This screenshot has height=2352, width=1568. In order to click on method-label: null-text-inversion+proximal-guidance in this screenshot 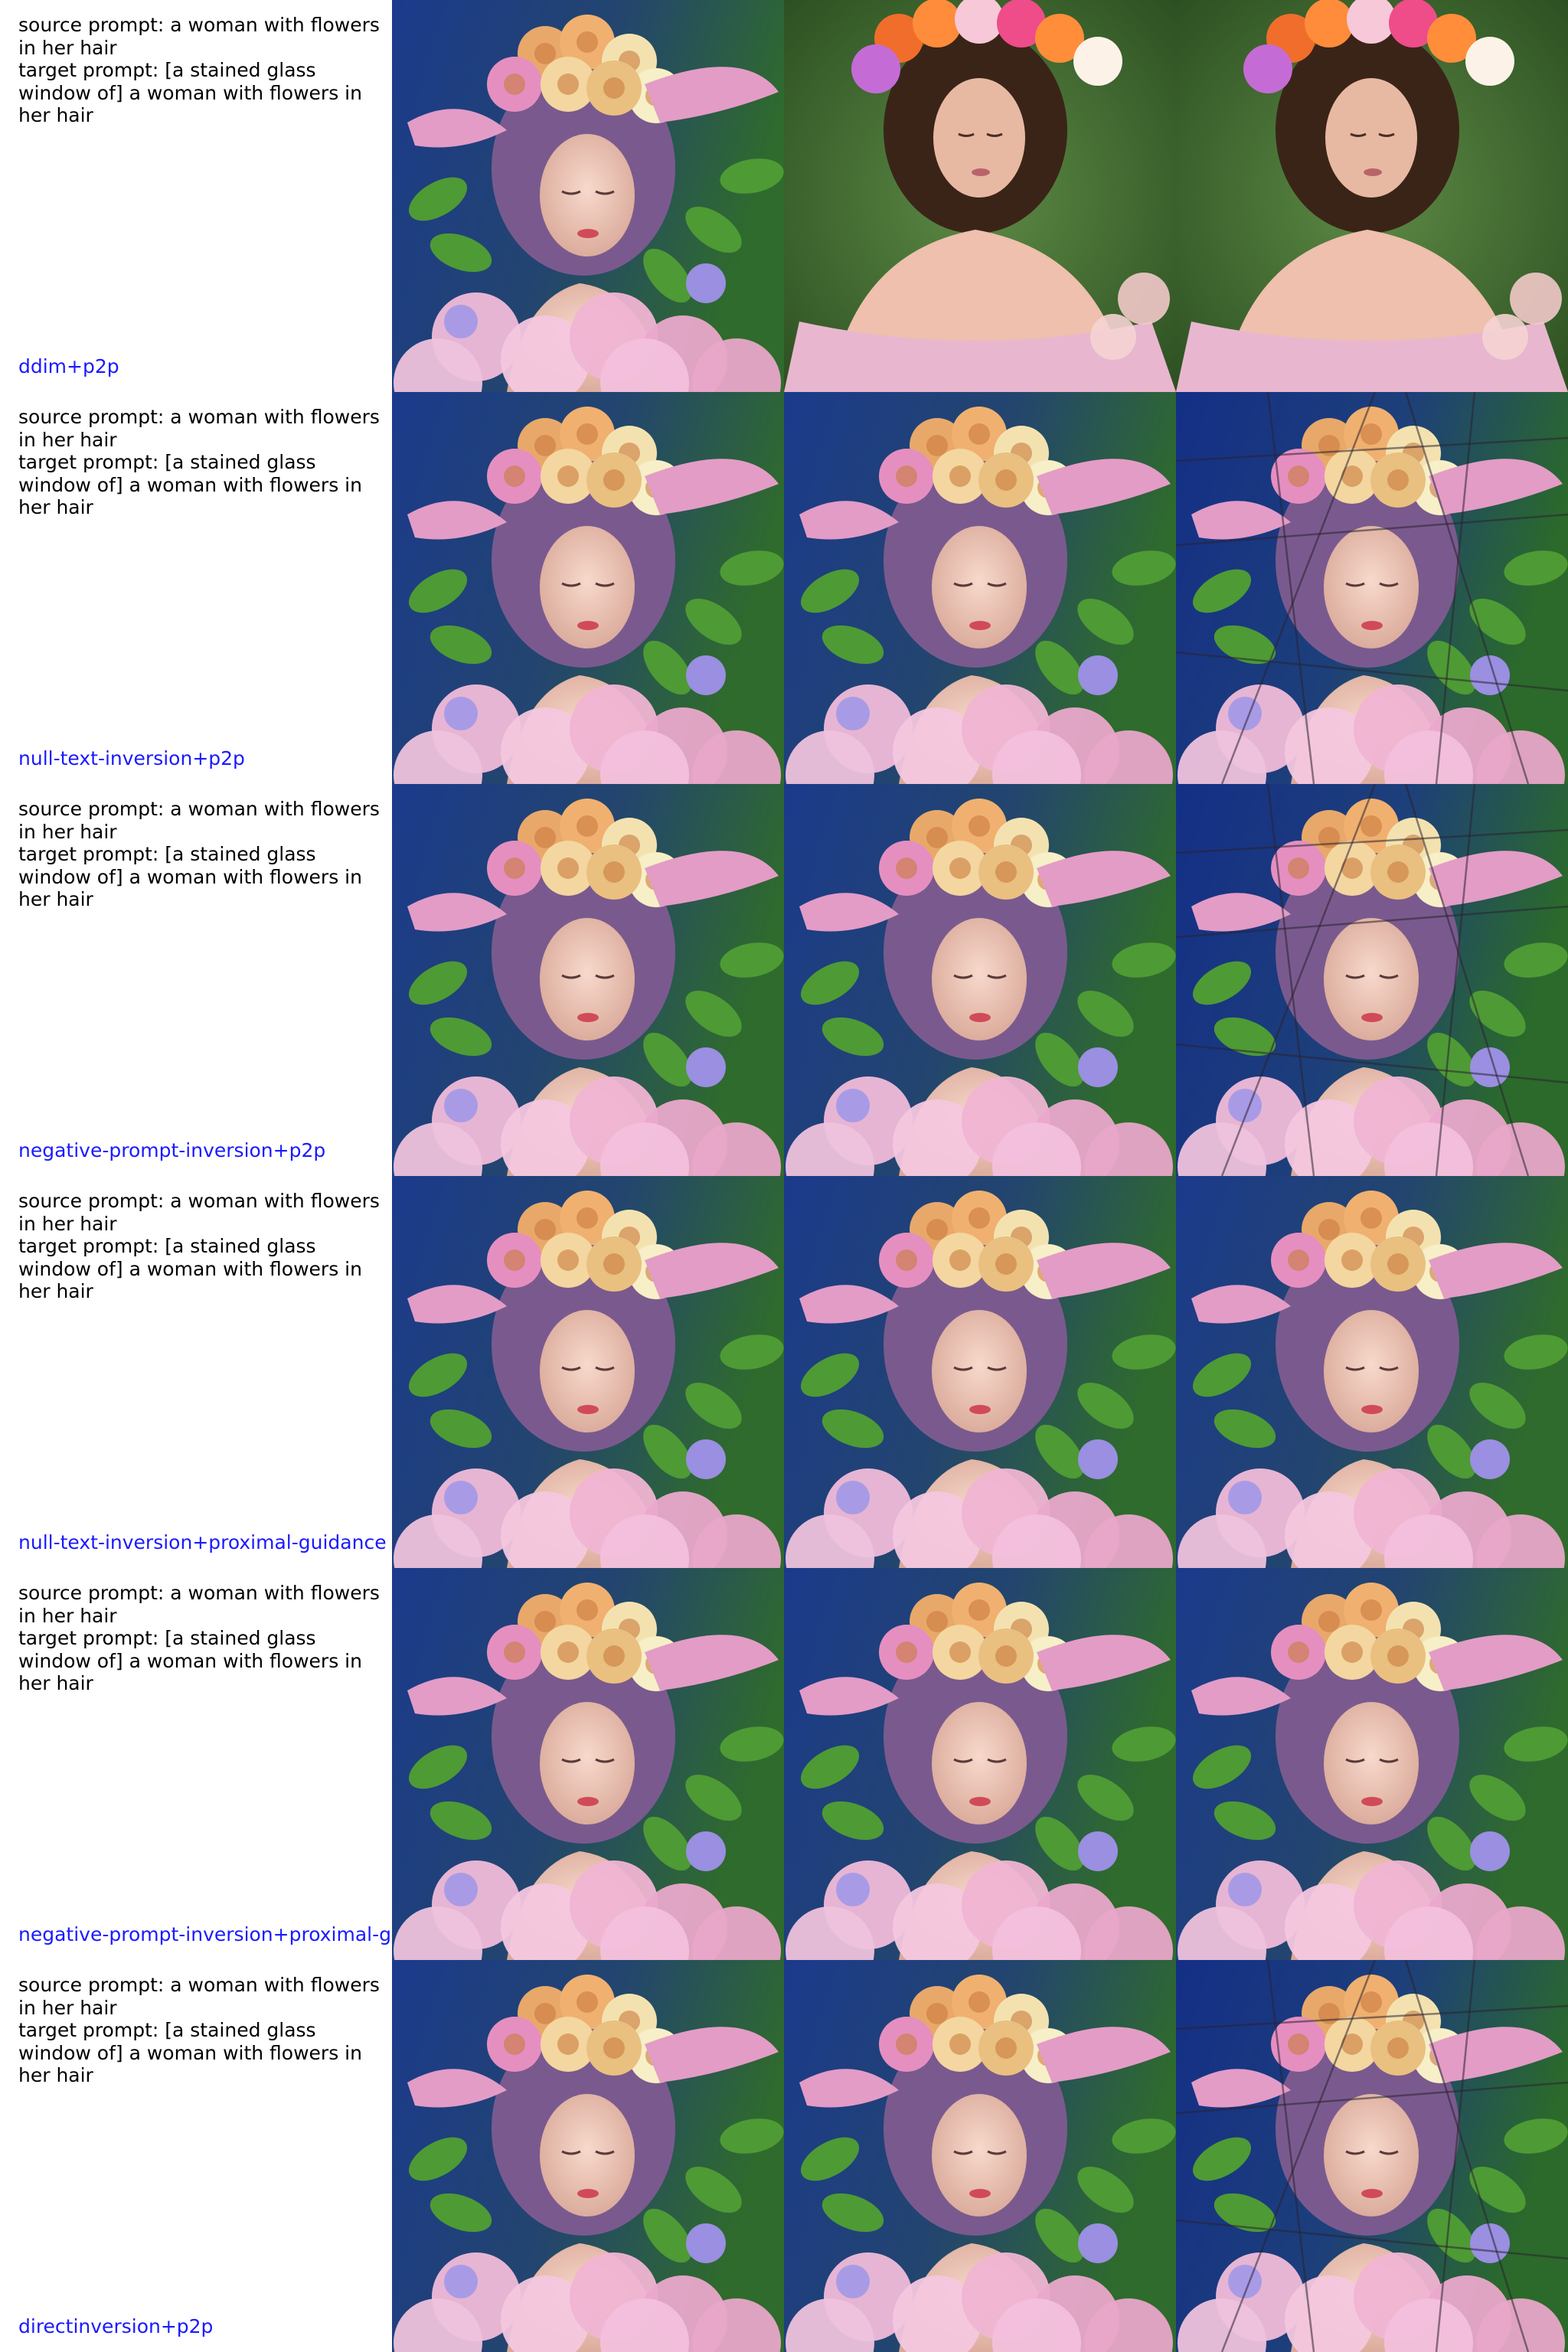, I will do `click(202, 1542)`.